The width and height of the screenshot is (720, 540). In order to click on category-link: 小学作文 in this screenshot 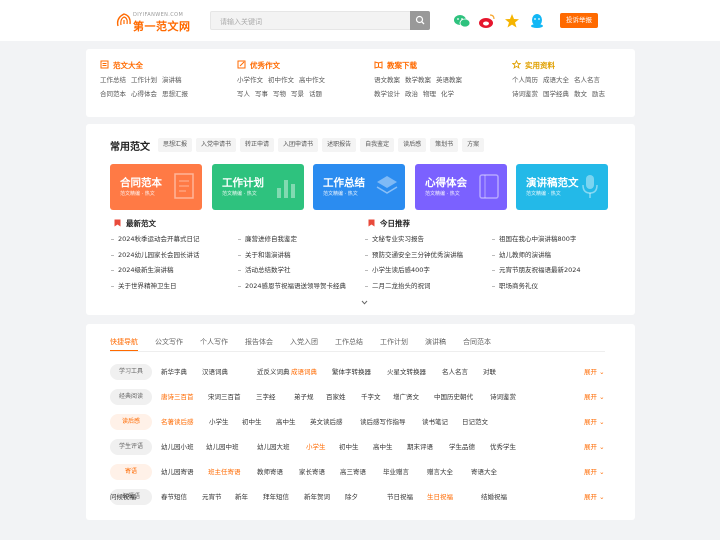, I will do `click(250, 80)`.